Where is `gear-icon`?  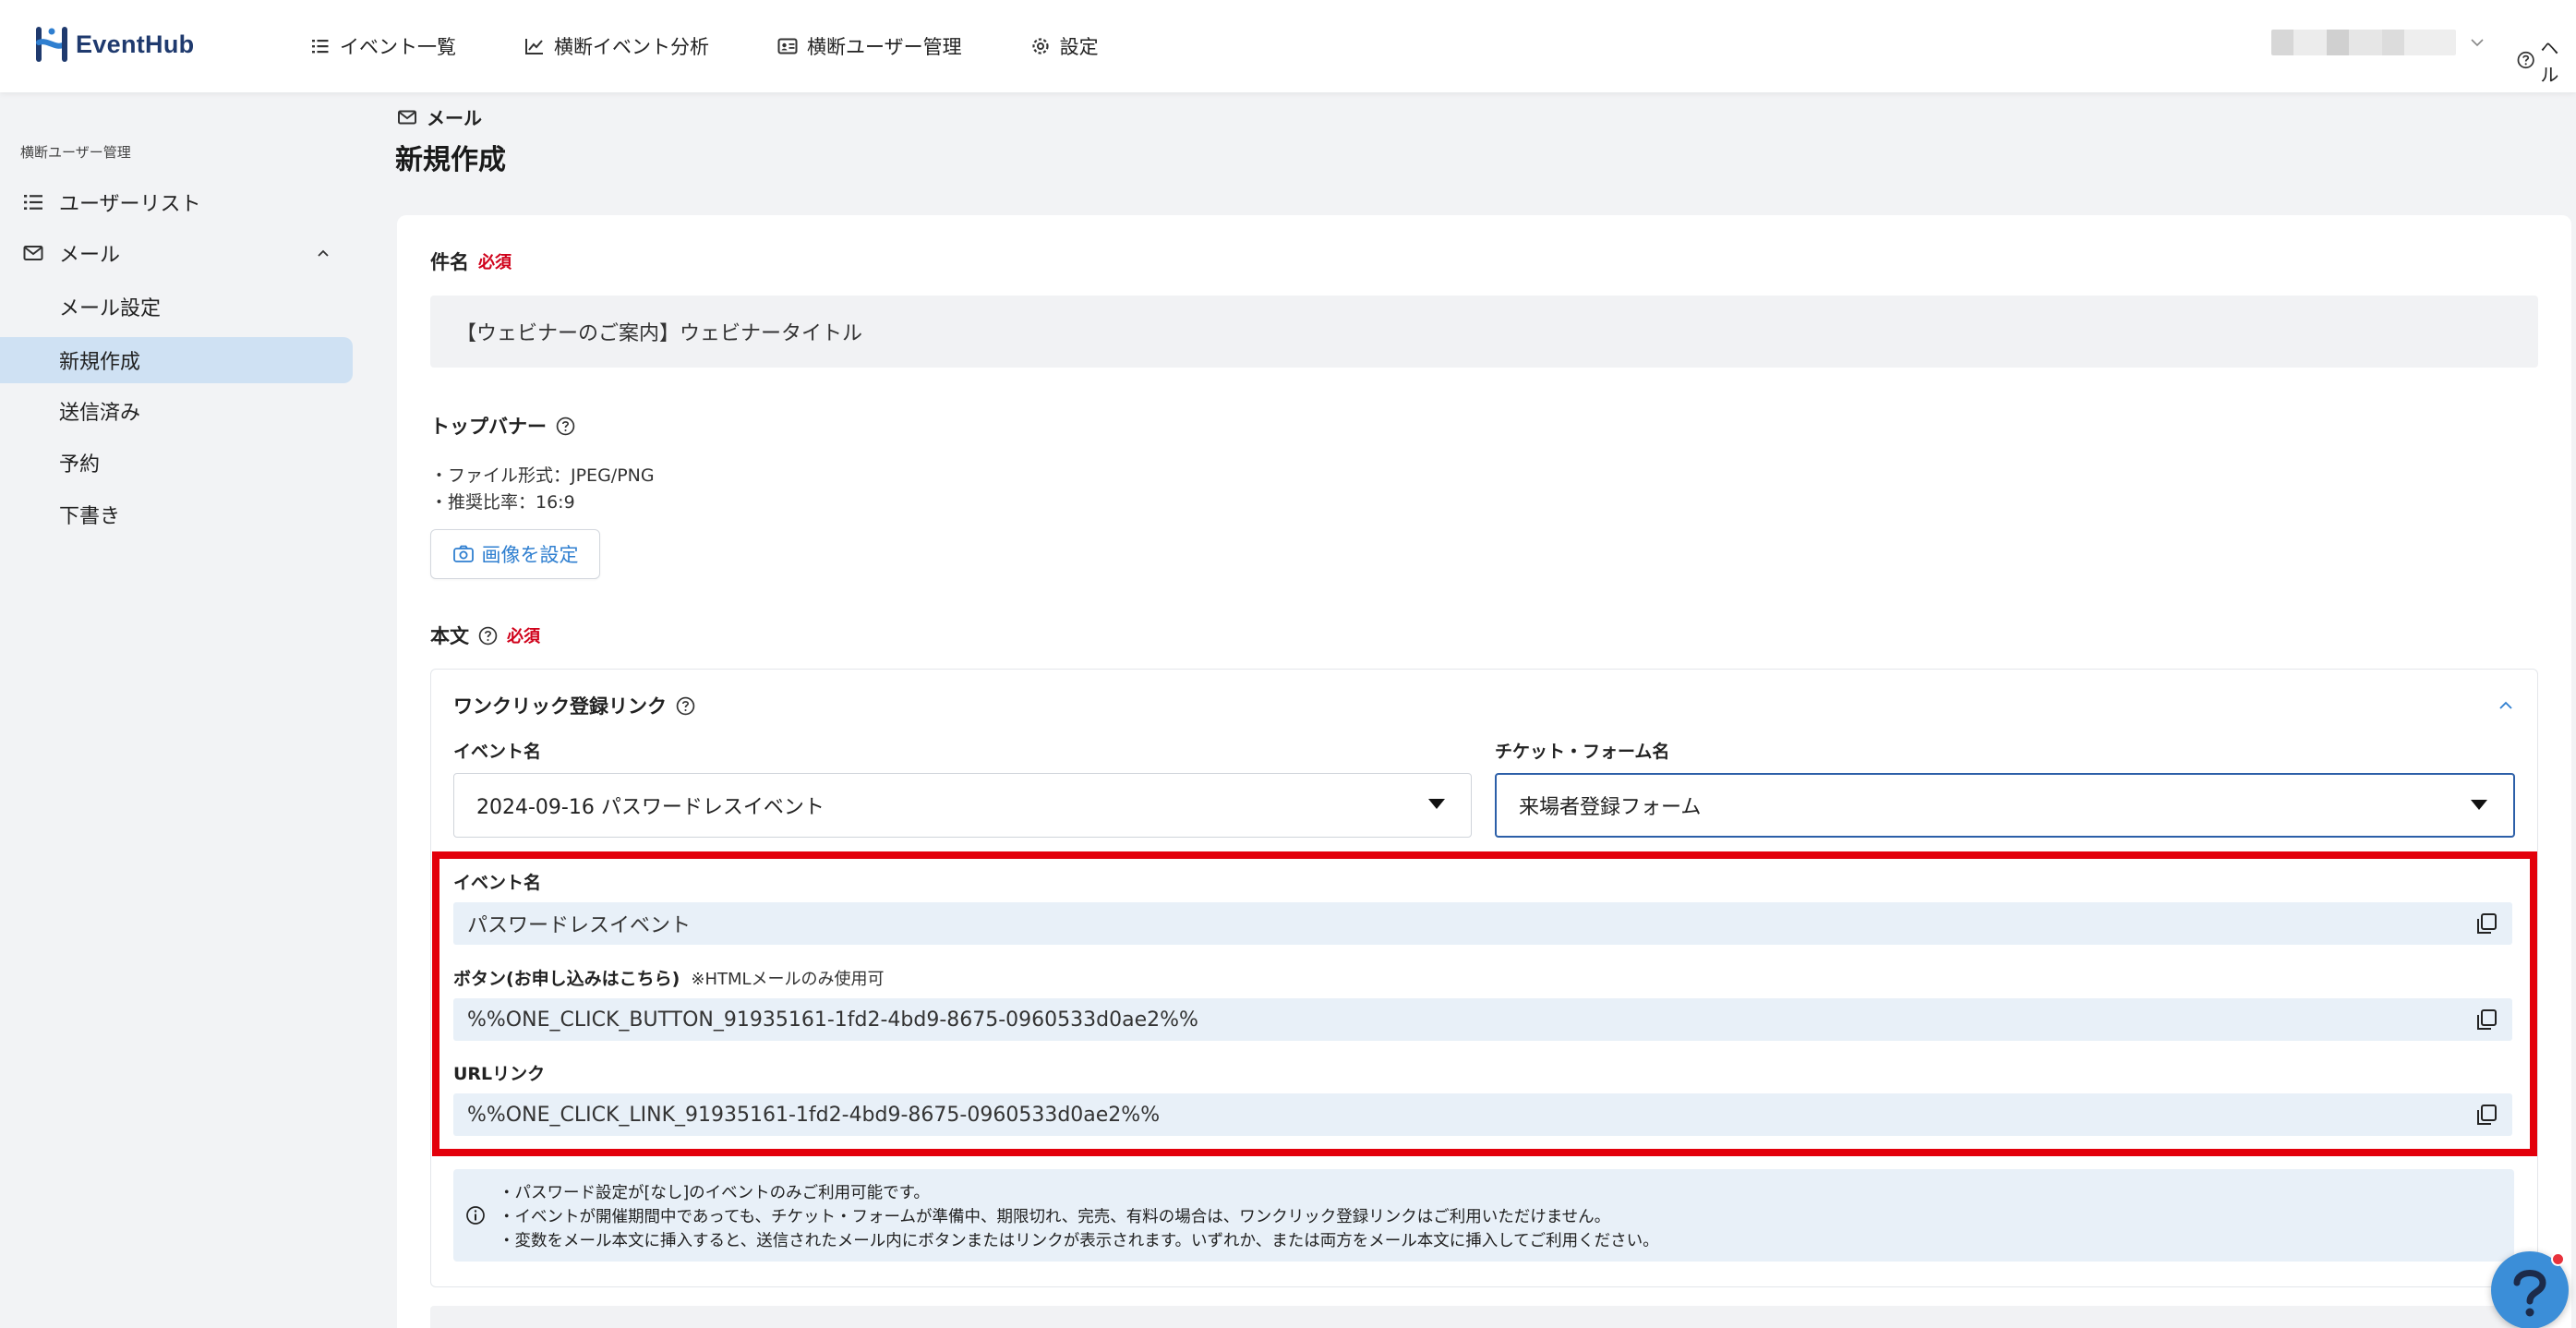 gear-icon is located at coordinates (1040, 46).